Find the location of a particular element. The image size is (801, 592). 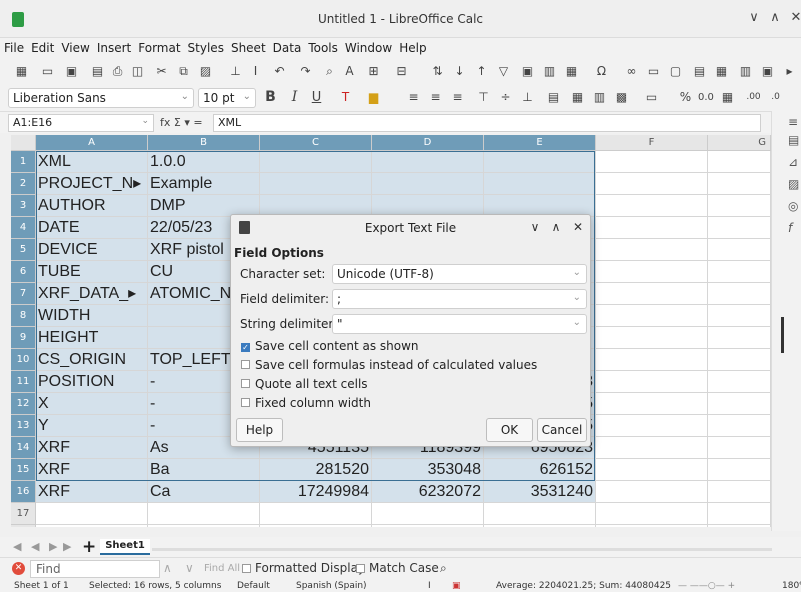

menu-styles: Styles is located at coordinates (205, 46).